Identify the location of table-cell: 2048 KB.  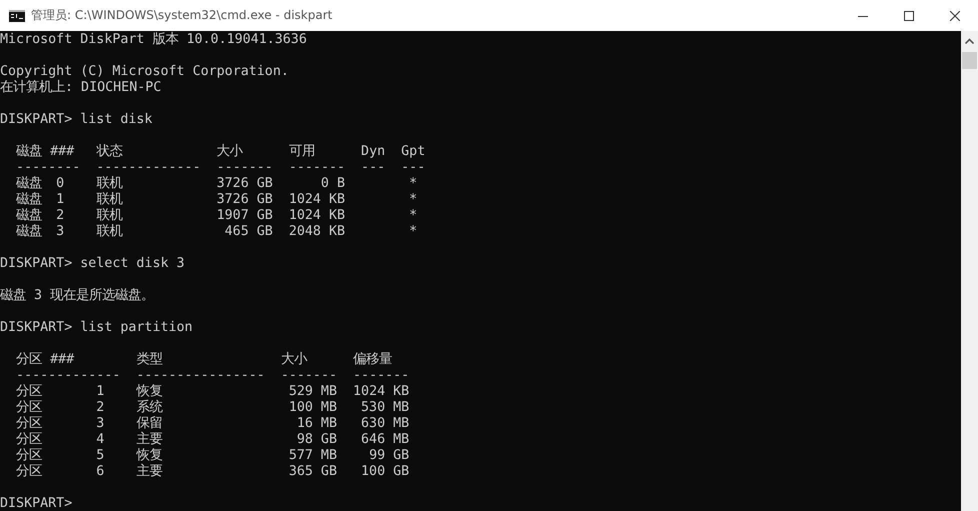
(316, 232).